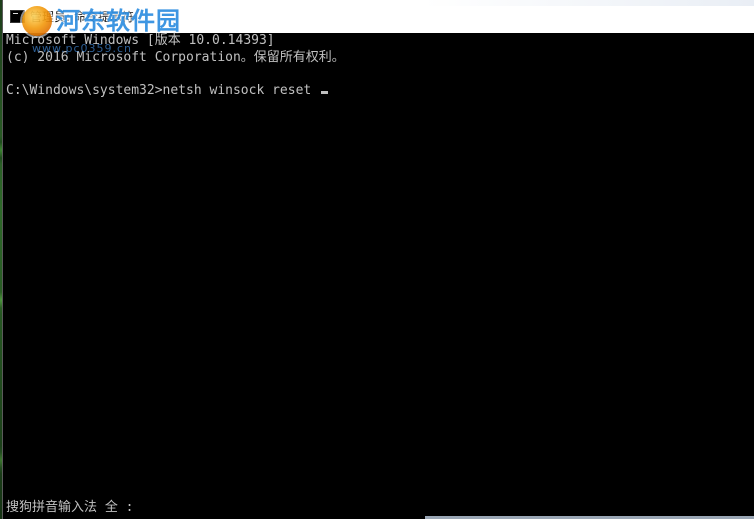 This screenshot has width=754, height=519. Describe the element at coordinates (378, 16) in the screenshot. I see `title-bar: 管理员: 命令提示符` at that location.